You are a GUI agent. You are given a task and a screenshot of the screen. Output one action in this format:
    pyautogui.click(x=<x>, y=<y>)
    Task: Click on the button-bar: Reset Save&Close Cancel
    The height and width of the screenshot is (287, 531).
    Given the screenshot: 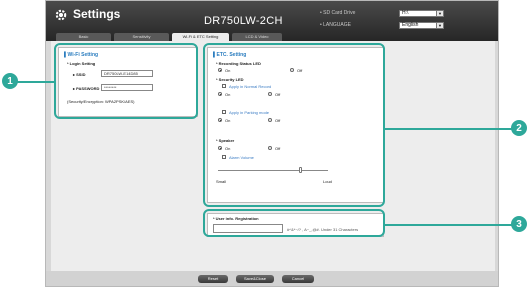 What is the action you would take?
    pyautogui.click(x=272, y=278)
    